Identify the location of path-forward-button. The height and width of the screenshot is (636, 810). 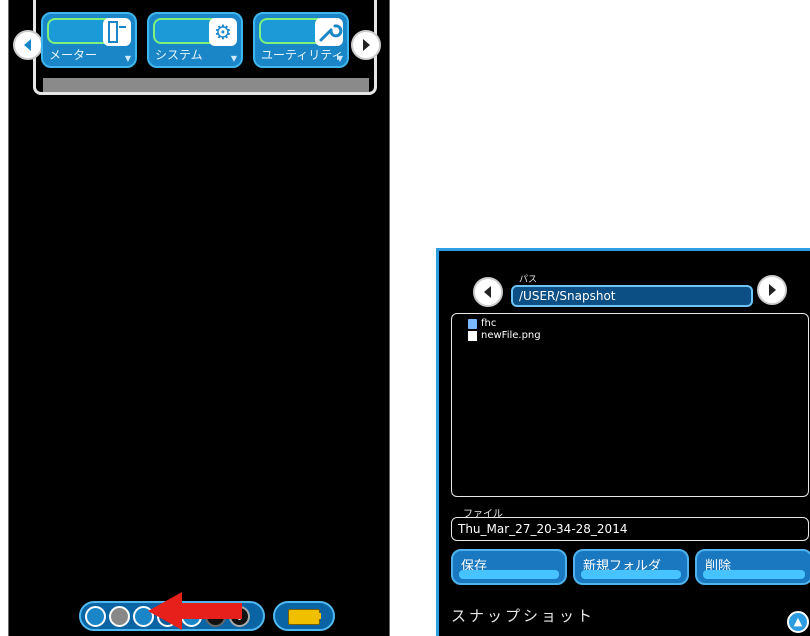
(772, 290).